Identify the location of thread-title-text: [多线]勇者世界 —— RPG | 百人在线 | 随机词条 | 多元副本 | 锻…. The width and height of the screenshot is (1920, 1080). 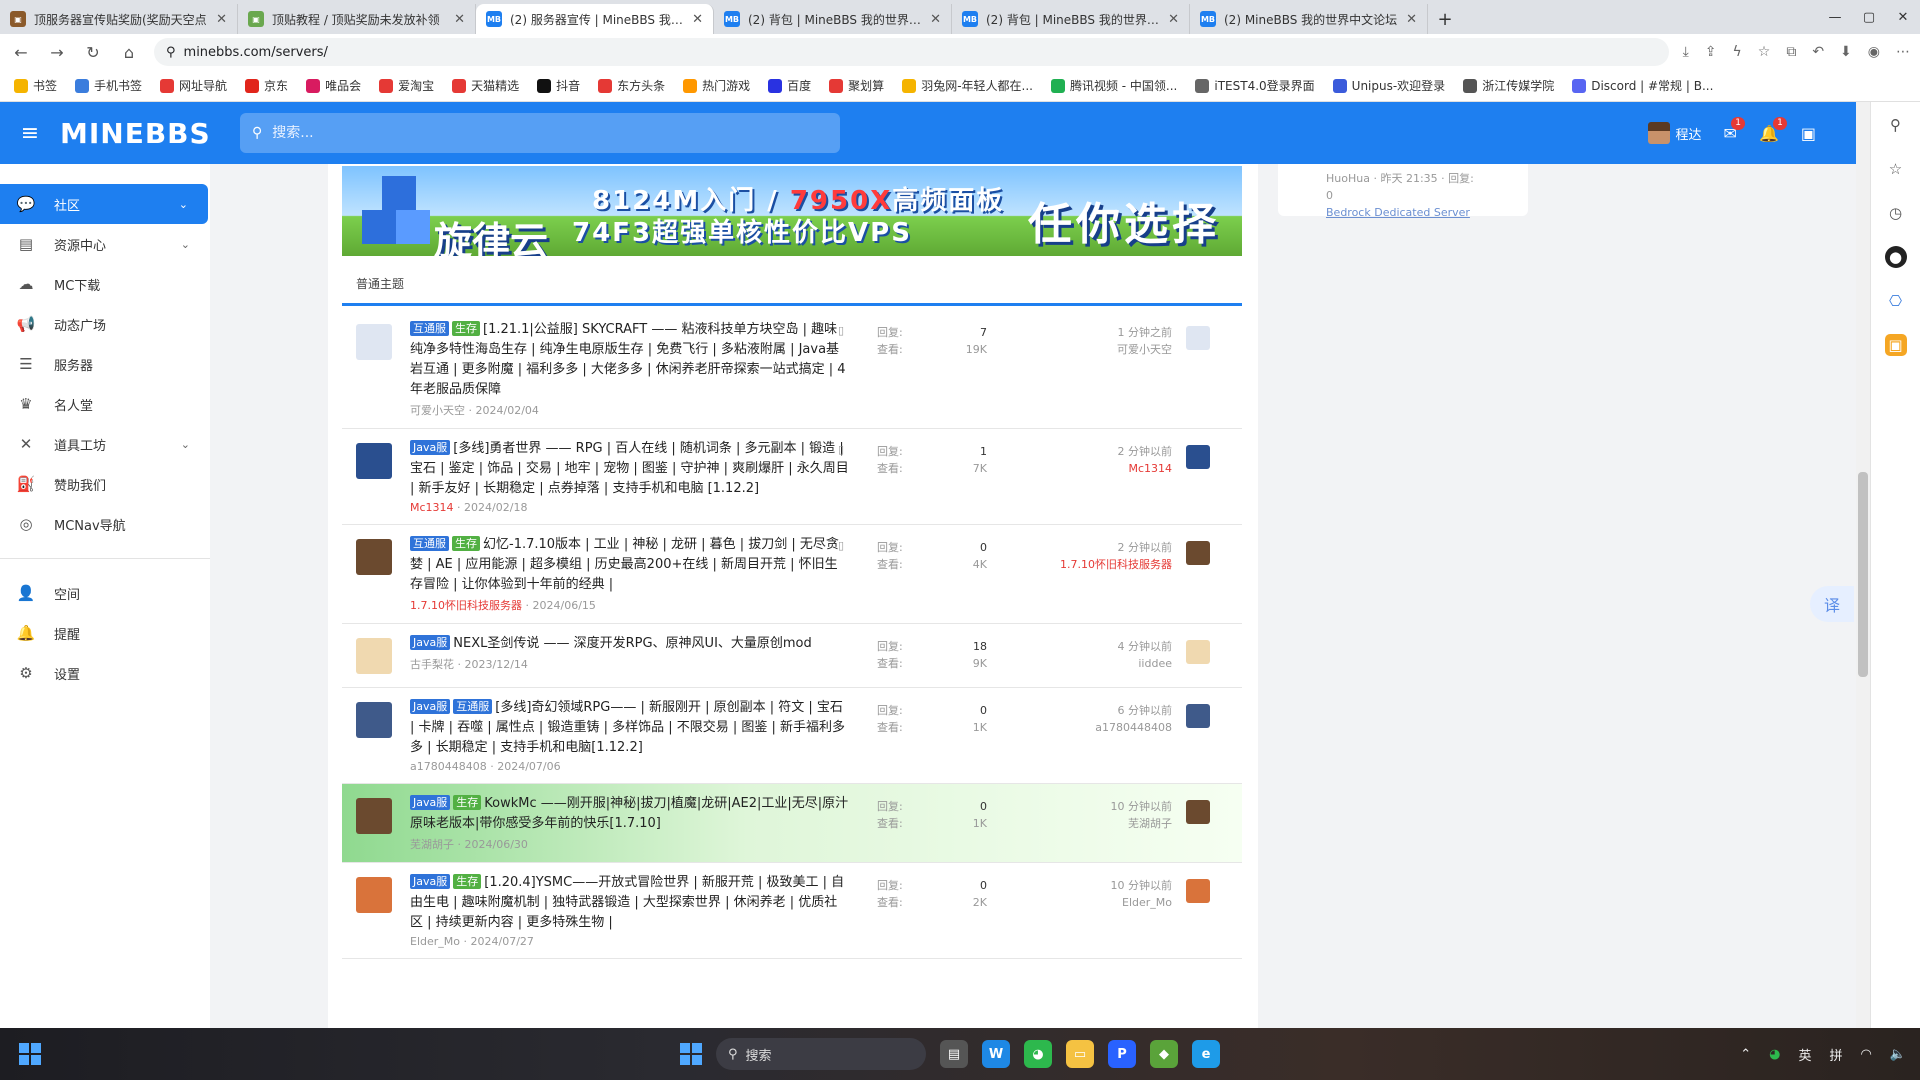
(629, 468).